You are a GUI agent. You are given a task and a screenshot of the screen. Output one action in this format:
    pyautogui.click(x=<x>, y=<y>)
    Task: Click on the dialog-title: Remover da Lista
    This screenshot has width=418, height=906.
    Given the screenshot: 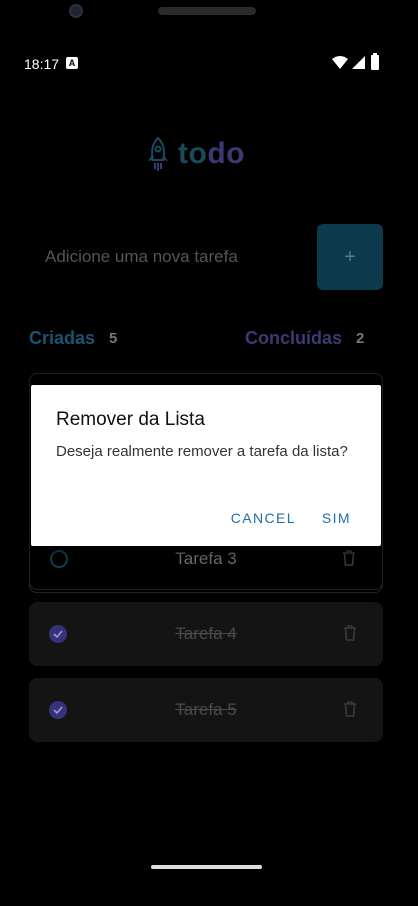 What is the action you would take?
    pyautogui.click(x=130, y=419)
    